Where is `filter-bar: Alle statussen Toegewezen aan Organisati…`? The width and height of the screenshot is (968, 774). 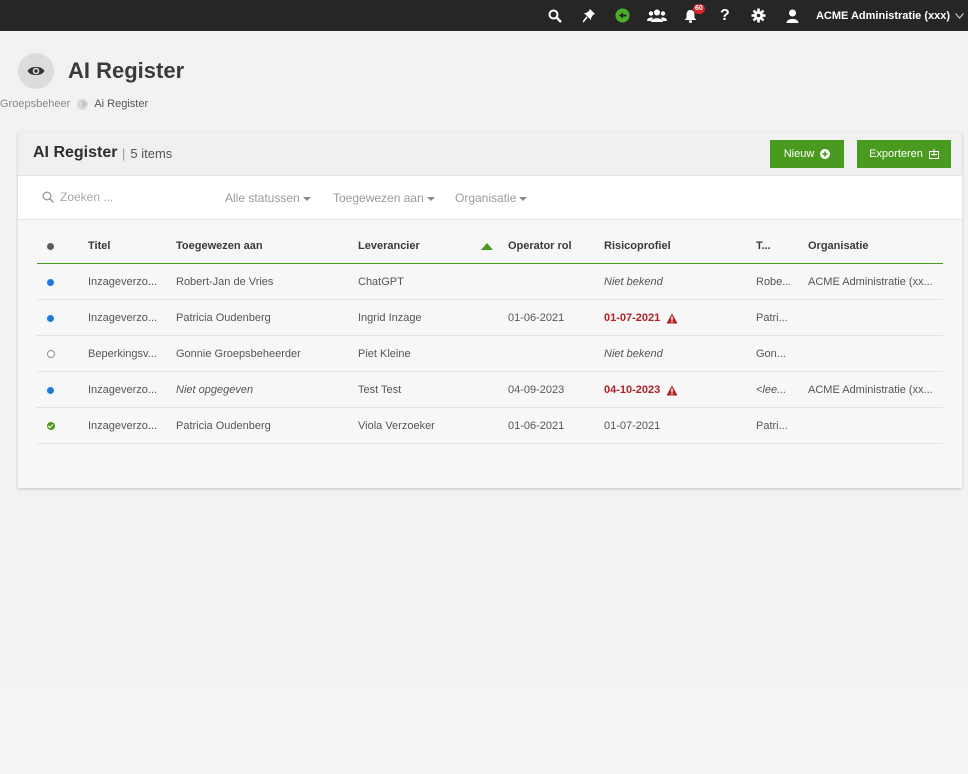
filter-bar: Alle statussen Toegewezen aan Organisati… is located at coordinates (490, 198).